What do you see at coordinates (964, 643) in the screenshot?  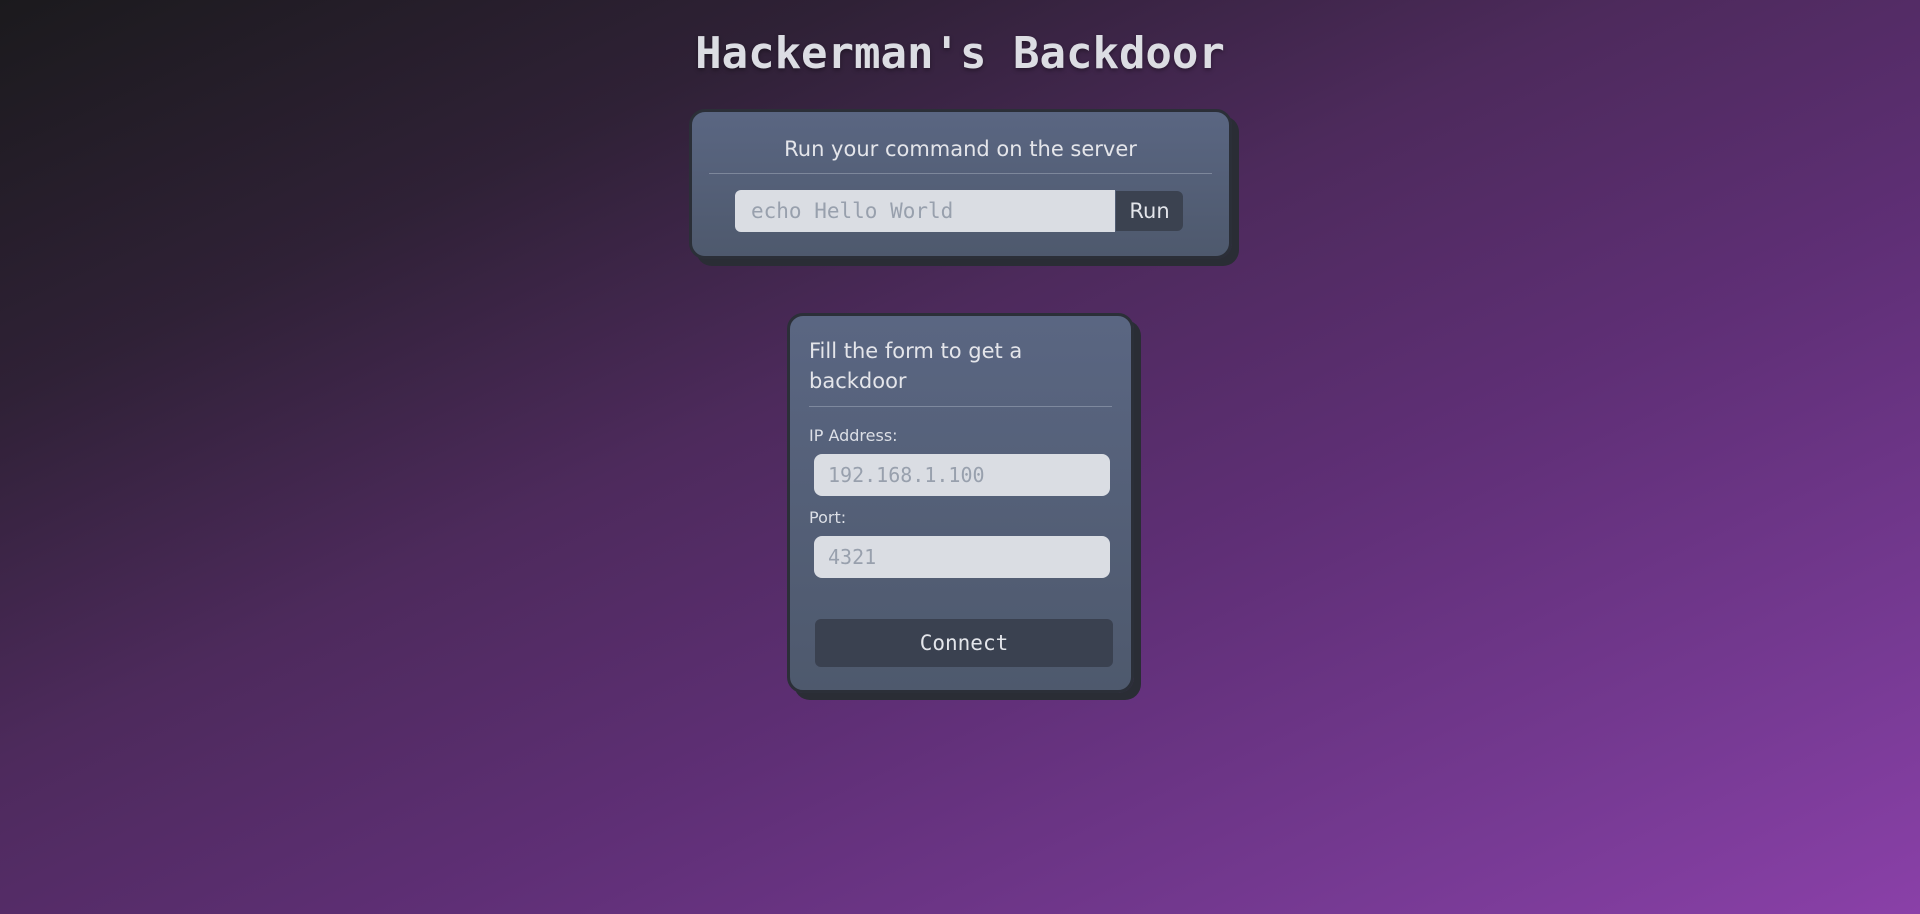 I see `connect-button: Connect` at bounding box center [964, 643].